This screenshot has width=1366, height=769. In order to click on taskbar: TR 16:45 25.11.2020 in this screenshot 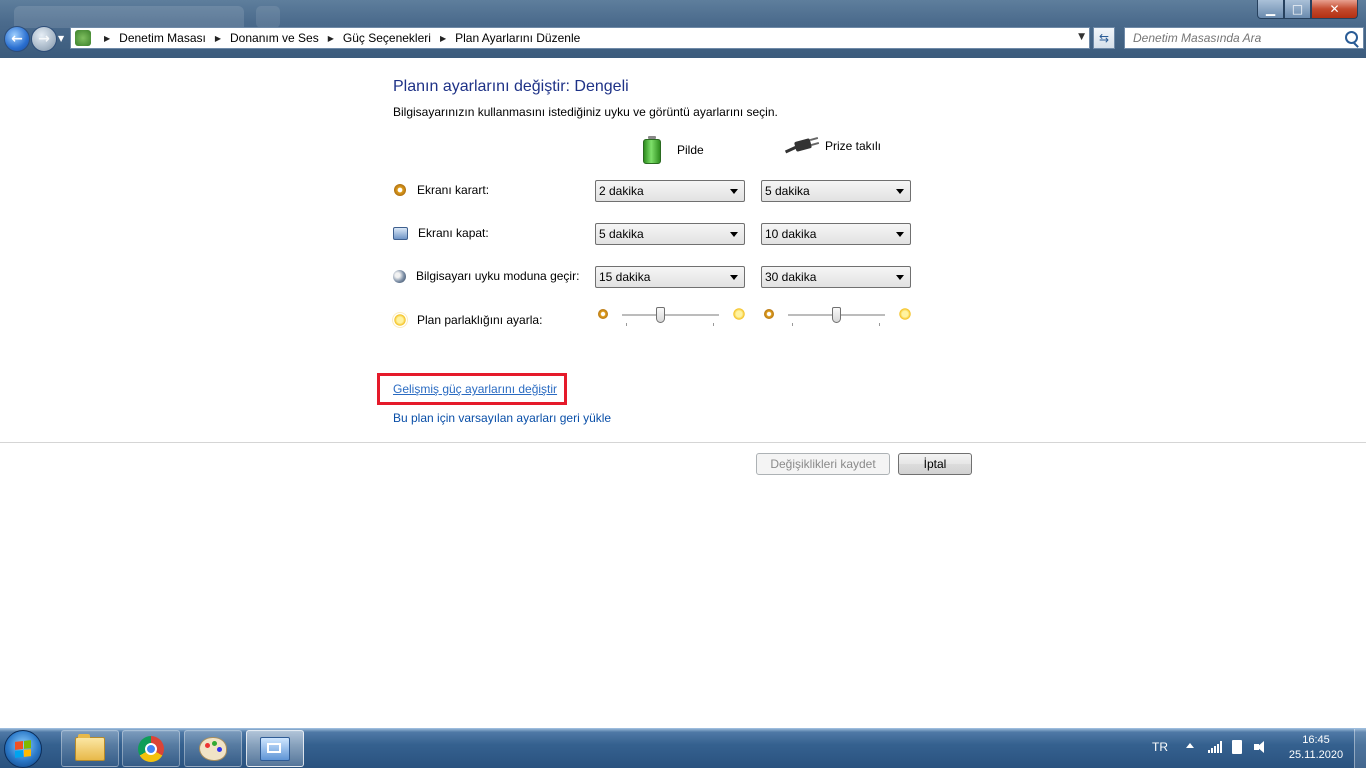, I will do `click(683, 748)`.